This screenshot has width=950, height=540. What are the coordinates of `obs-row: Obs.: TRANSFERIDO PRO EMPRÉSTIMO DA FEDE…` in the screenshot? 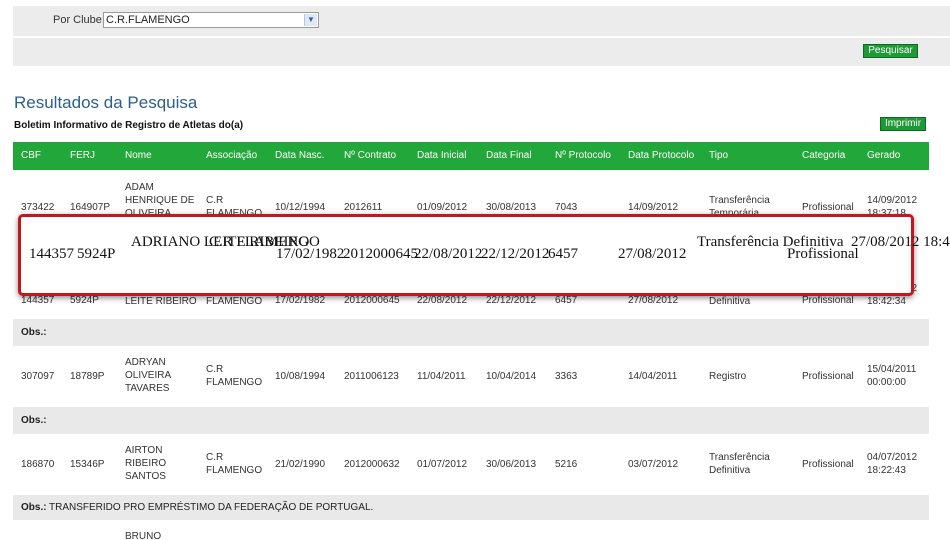 It's located at (471, 507).